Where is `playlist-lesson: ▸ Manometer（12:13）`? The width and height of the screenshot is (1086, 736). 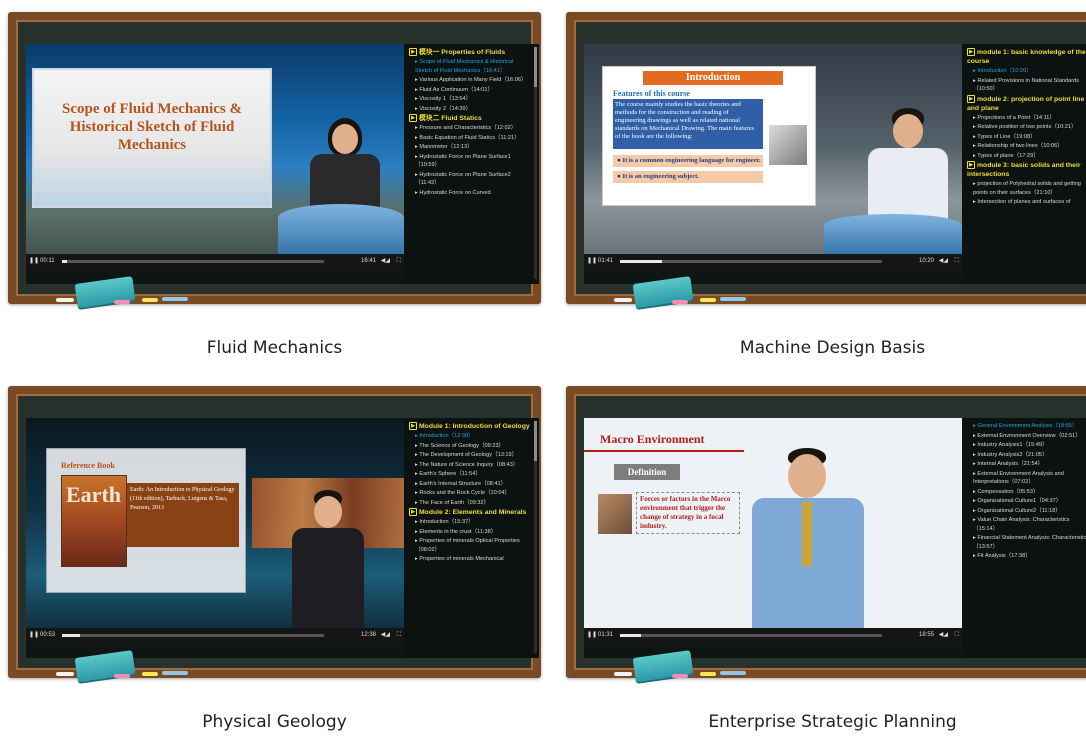
playlist-lesson: ▸ Manometer（12:13） is located at coordinates (470, 147).